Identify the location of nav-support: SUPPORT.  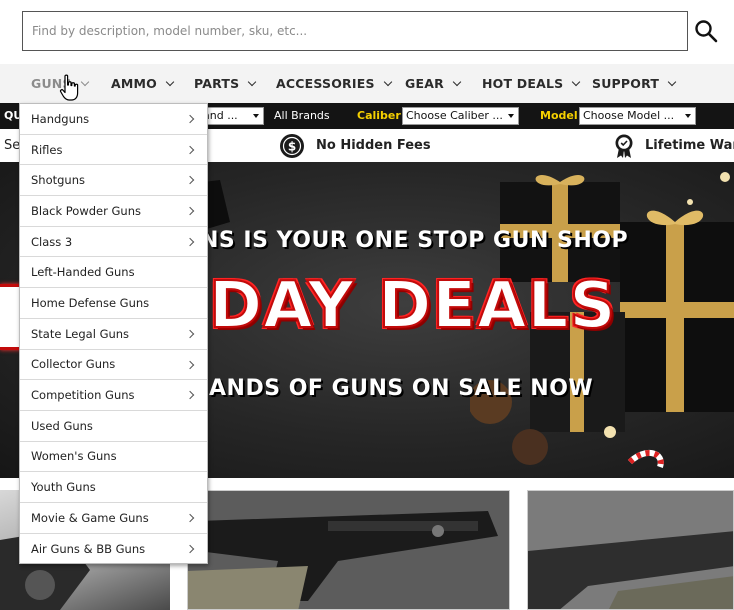
(634, 83).